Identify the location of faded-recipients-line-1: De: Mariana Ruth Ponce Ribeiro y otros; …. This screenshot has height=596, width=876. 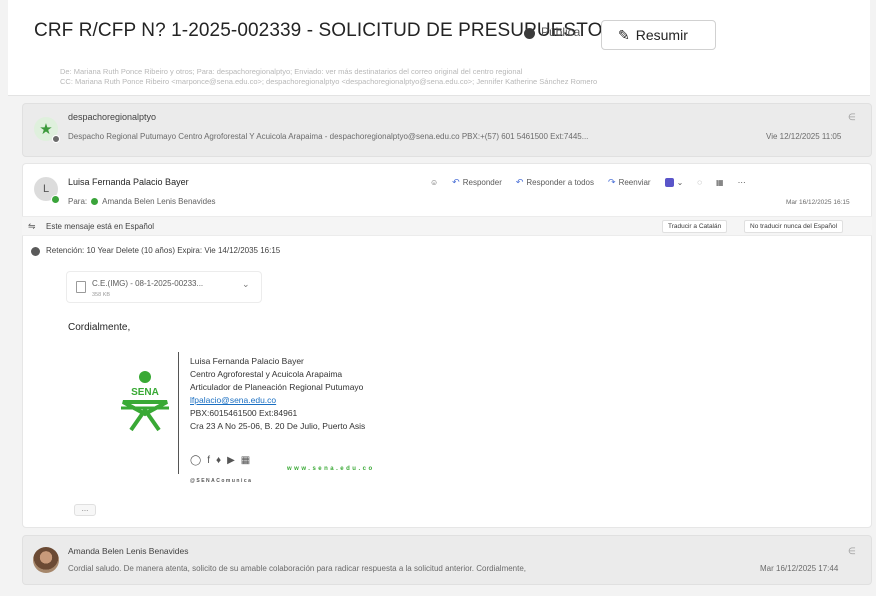
(291, 71).